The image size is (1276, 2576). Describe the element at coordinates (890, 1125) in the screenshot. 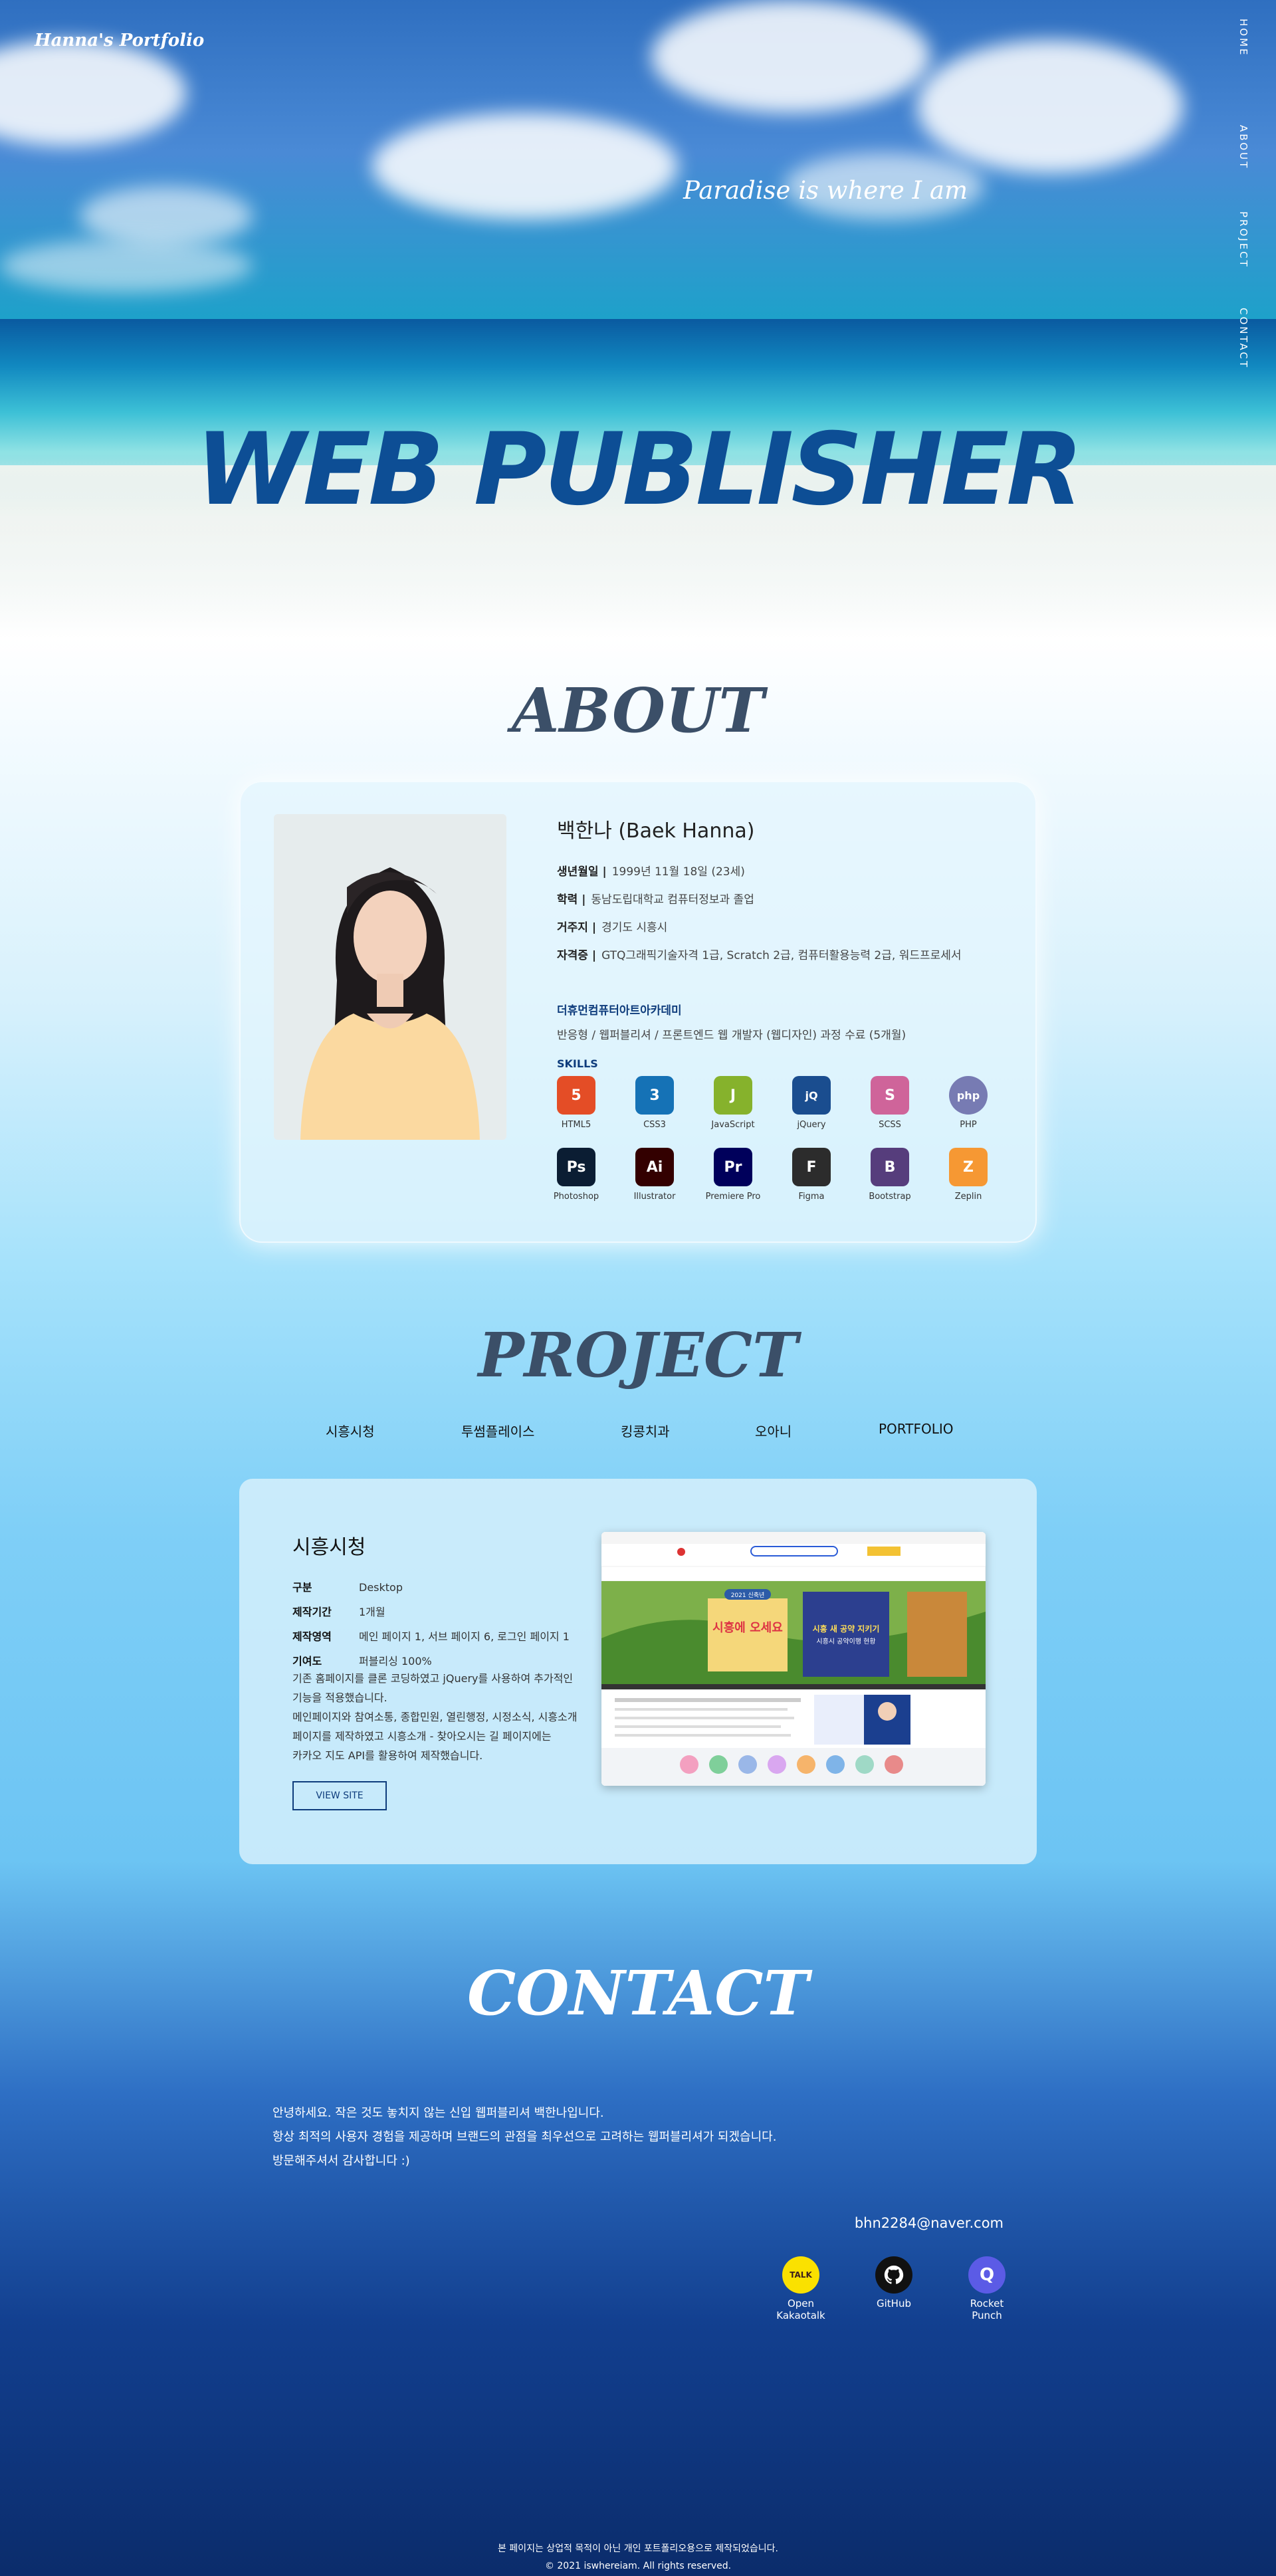

I see `skill-label: SCSS` at that location.